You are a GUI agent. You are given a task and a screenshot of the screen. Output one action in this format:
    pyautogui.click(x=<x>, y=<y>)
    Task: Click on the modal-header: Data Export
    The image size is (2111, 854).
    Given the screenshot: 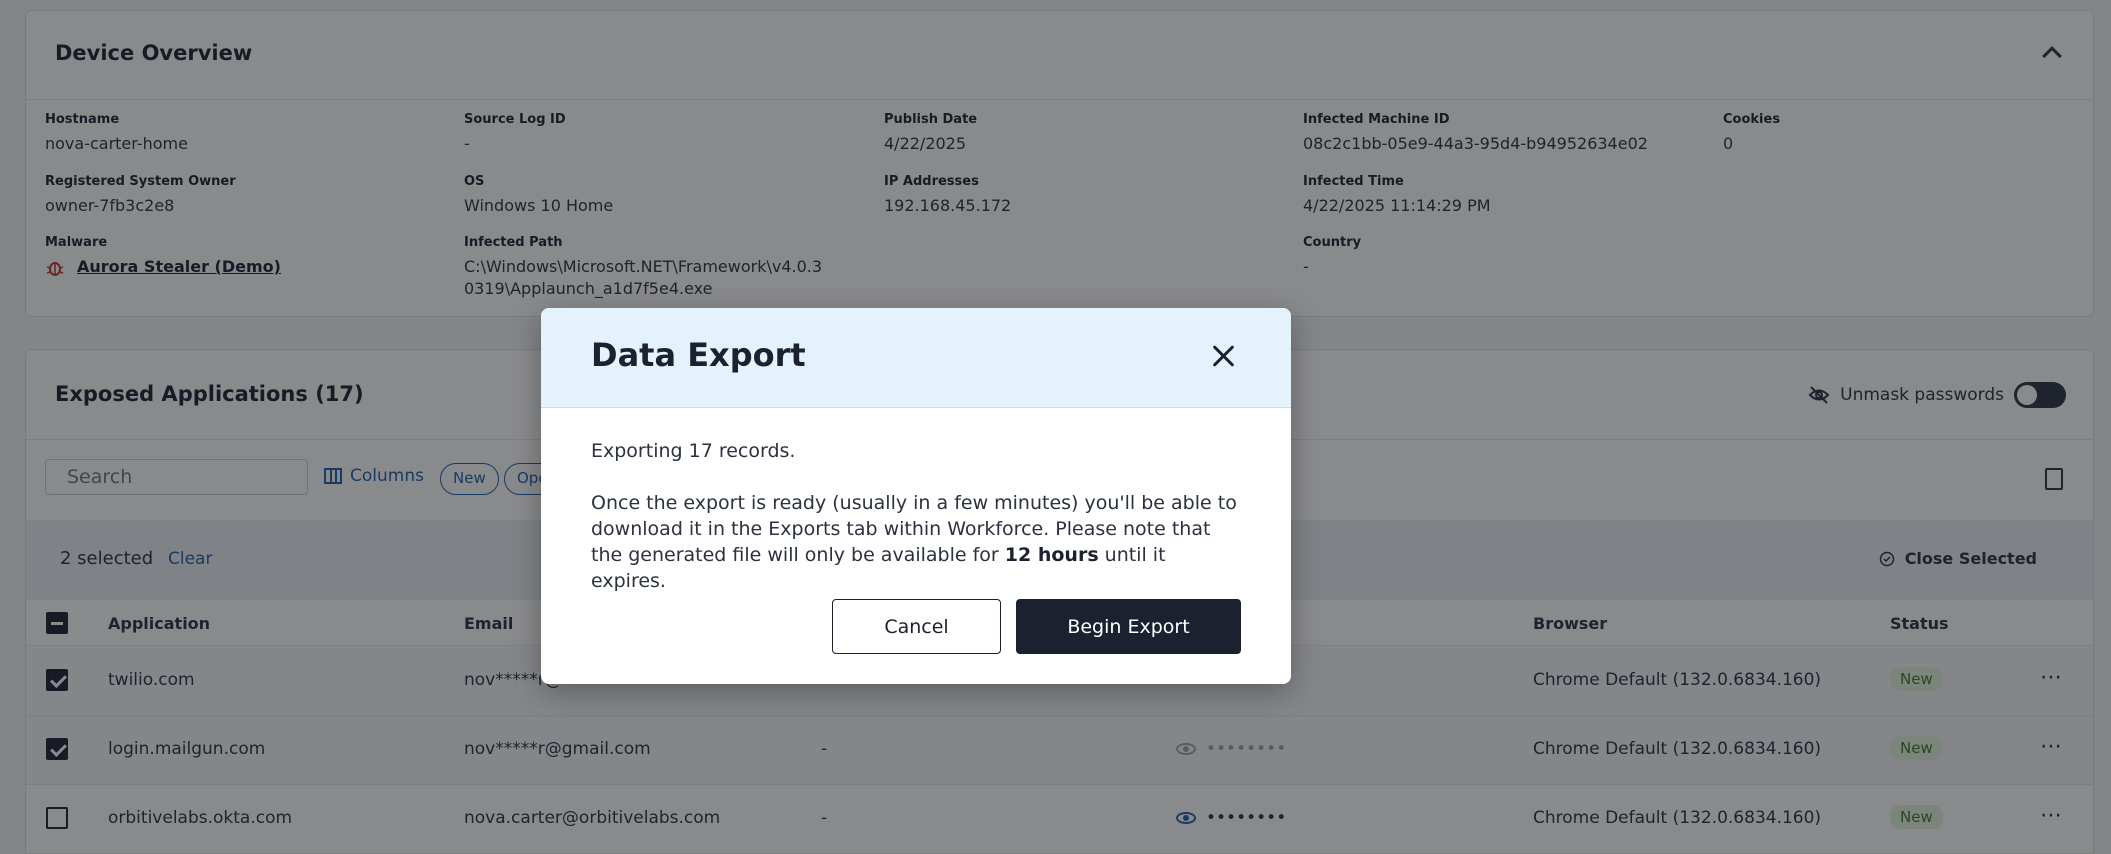 What is the action you would take?
    pyautogui.click(x=916, y=358)
    